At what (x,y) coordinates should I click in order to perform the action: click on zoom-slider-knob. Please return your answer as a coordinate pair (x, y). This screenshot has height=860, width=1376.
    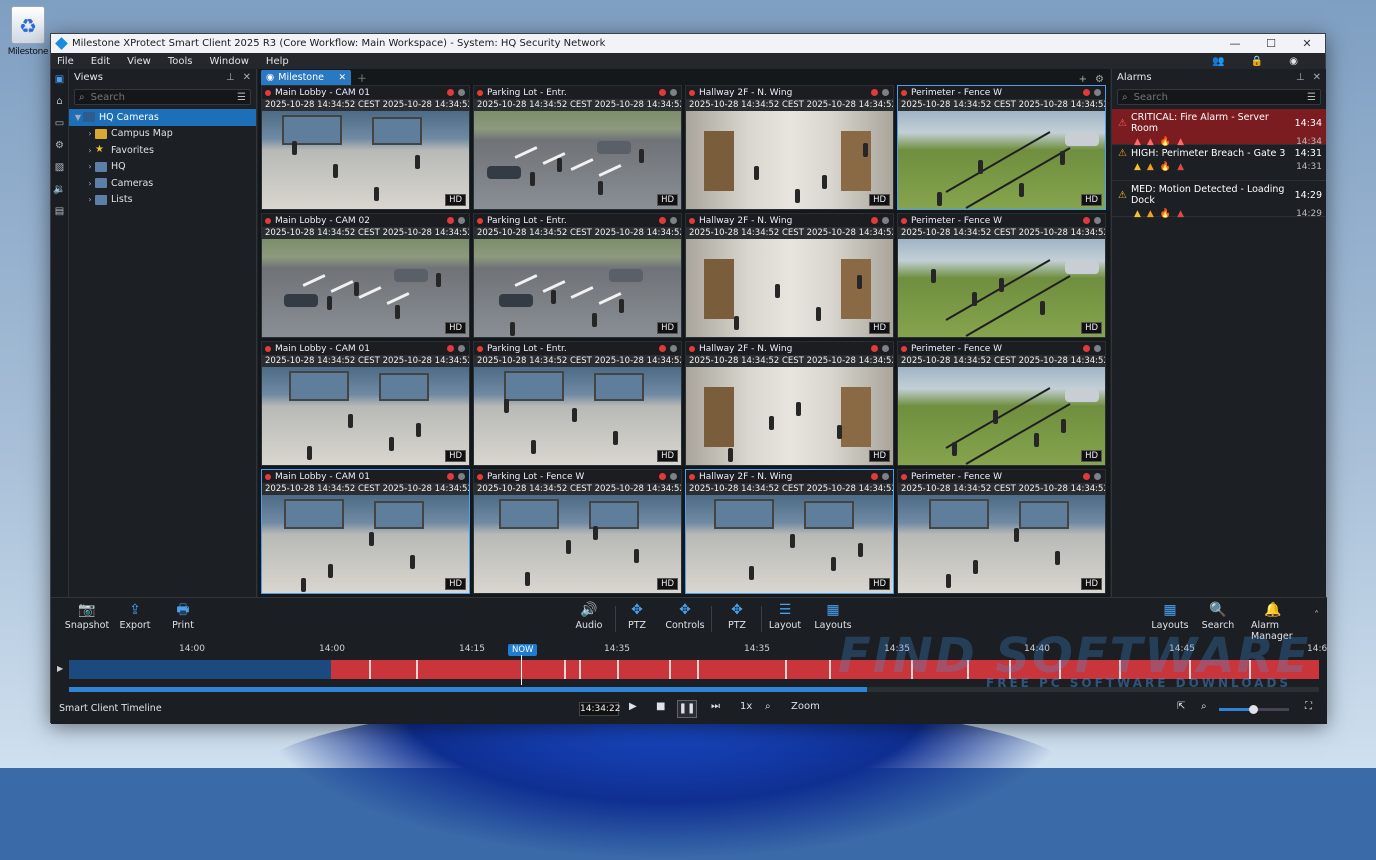
    Looking at the image, I should click on (1253, 709).